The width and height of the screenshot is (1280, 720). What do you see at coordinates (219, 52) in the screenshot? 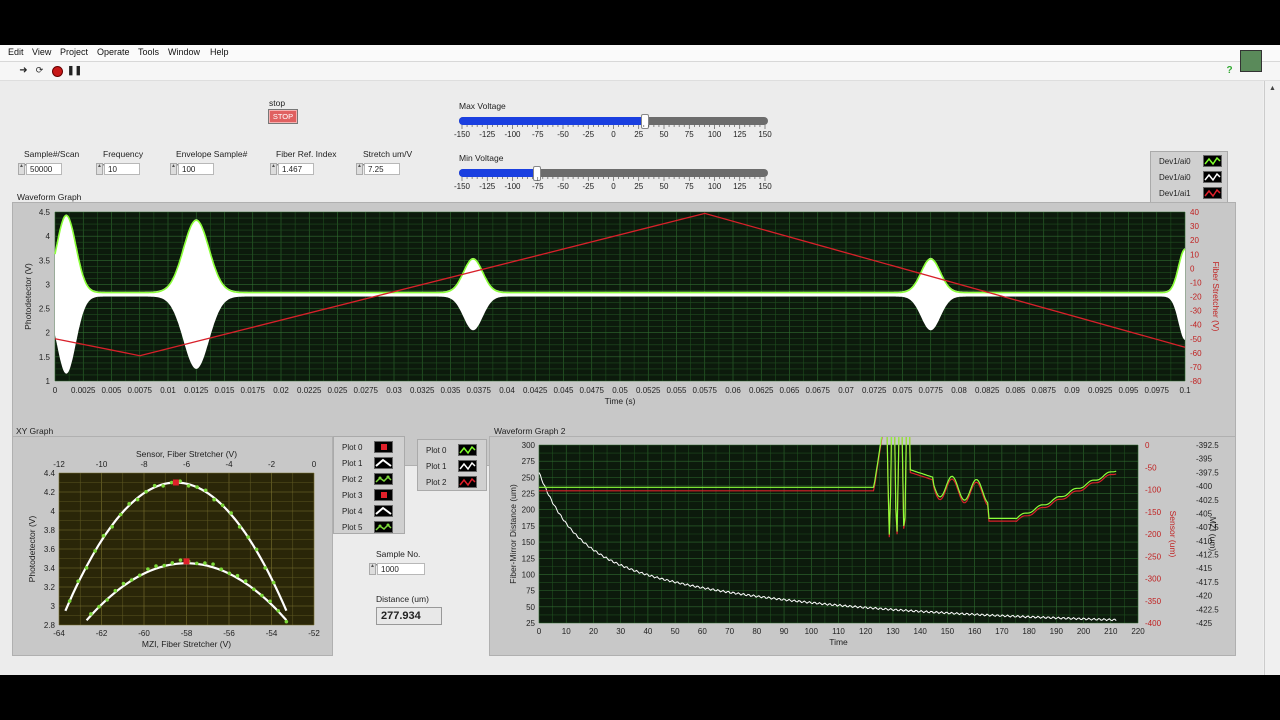
I see `menu-help: Help` at bounding box center [219, 52].